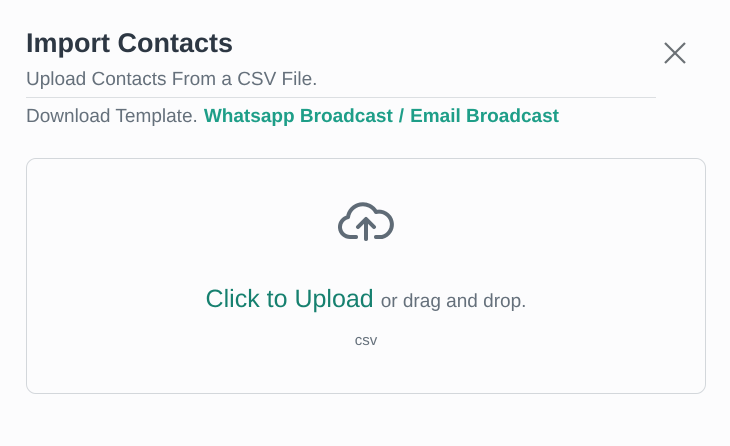 This screenshot has height=446, width=730. What do you see at coordinates (366, 220) in the screenshot?
I see `cloud-upload-icon` at bounding box center [366, 220].